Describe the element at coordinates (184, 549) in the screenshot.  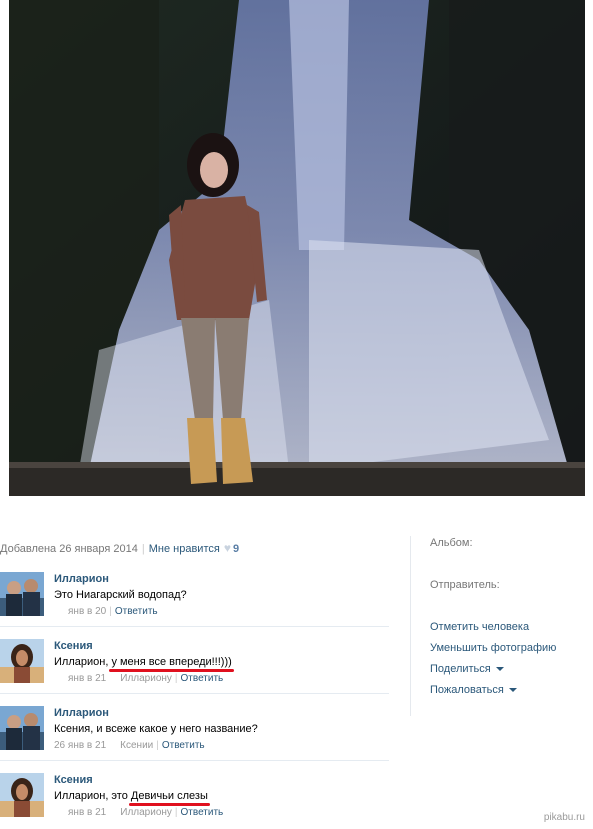
I see `like-button: Мне нравится` at that location.